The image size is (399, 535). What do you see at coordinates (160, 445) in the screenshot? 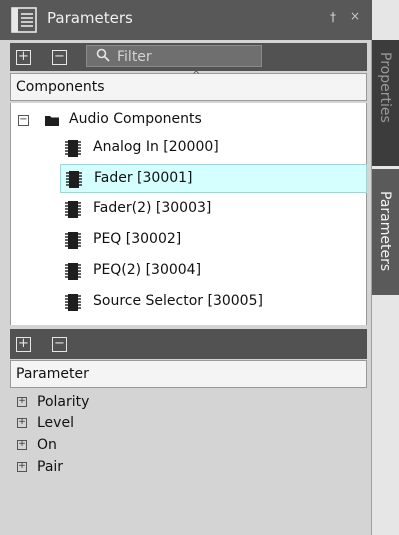
I see `parameter-item-on: + On` at bounding box center [160, 445].